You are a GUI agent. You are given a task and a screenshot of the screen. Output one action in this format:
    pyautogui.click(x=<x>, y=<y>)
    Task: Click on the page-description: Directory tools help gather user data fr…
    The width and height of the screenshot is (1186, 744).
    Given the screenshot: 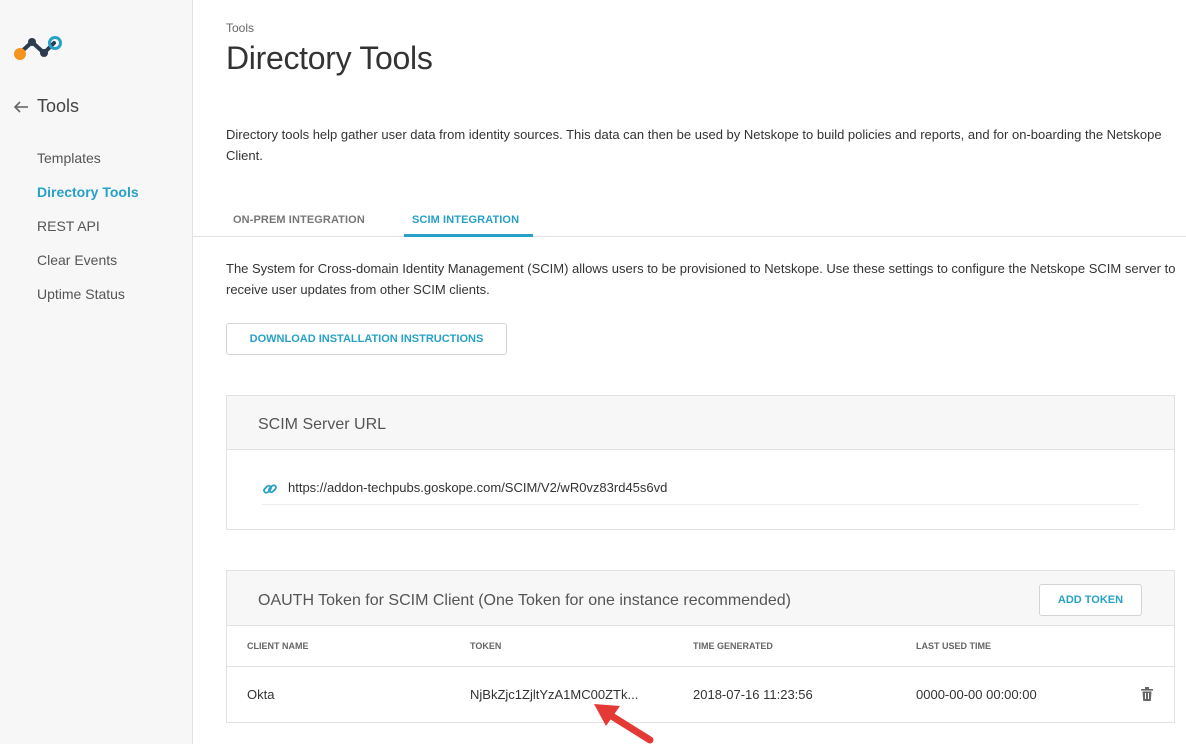 What is the action you would take?
    pyautogui.click(x=694, y=145)
    